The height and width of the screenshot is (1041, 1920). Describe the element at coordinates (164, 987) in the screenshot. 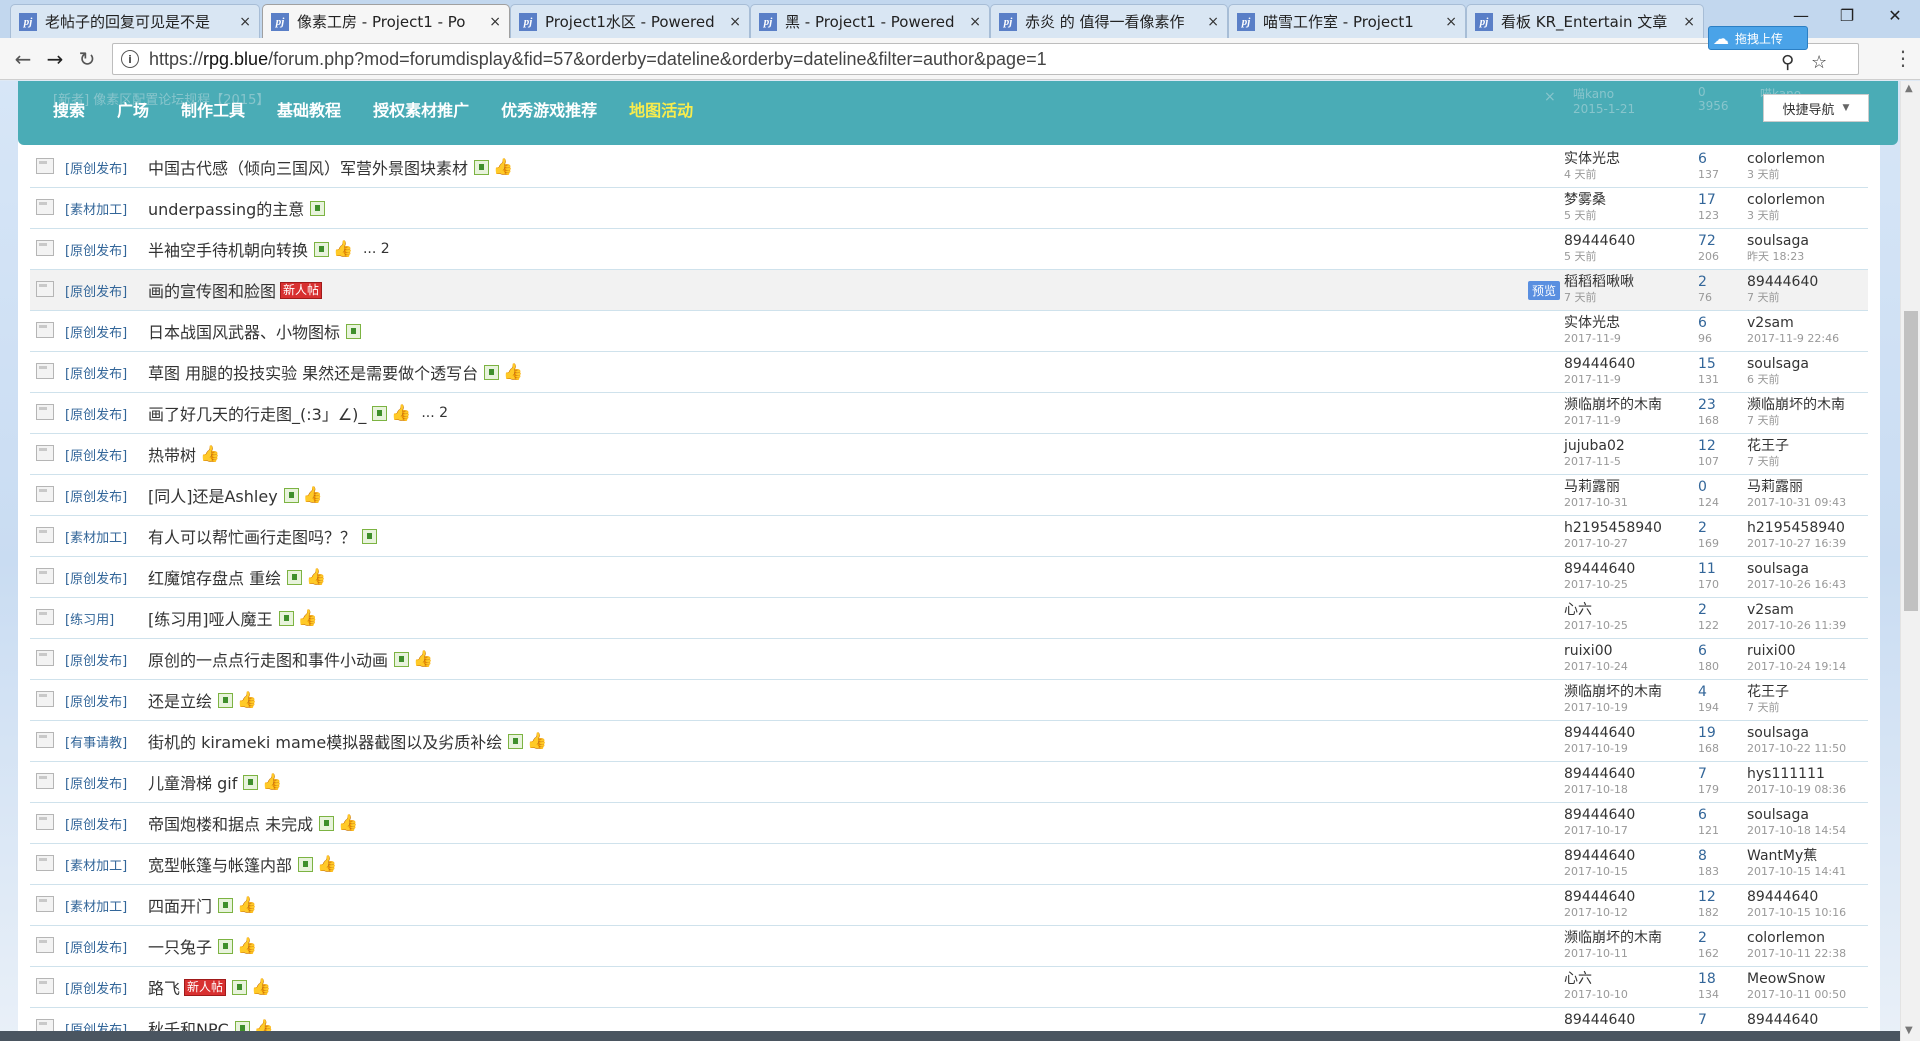

I see `thread-title-link: 路飞` at that location.